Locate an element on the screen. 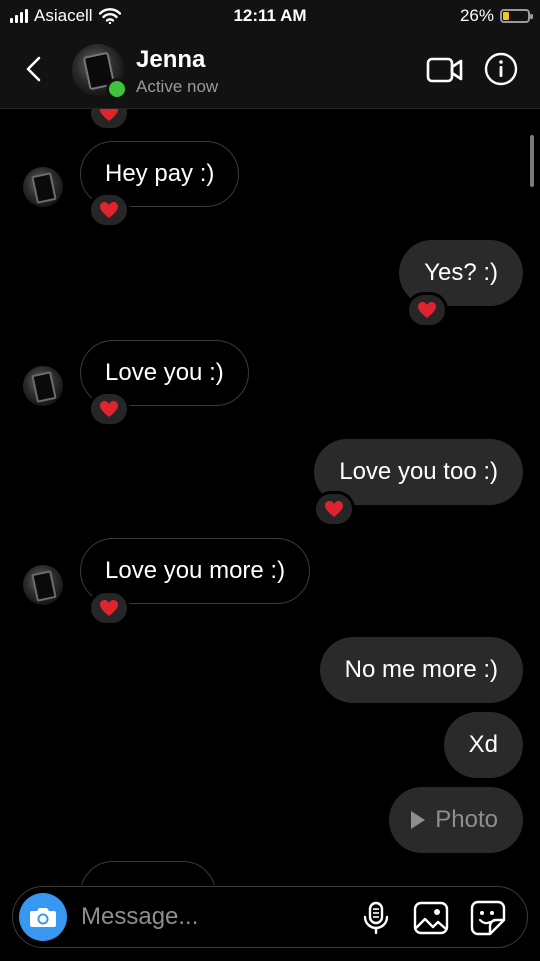 The image size is (540, 961). message-input is located at coordinates (211, 917).